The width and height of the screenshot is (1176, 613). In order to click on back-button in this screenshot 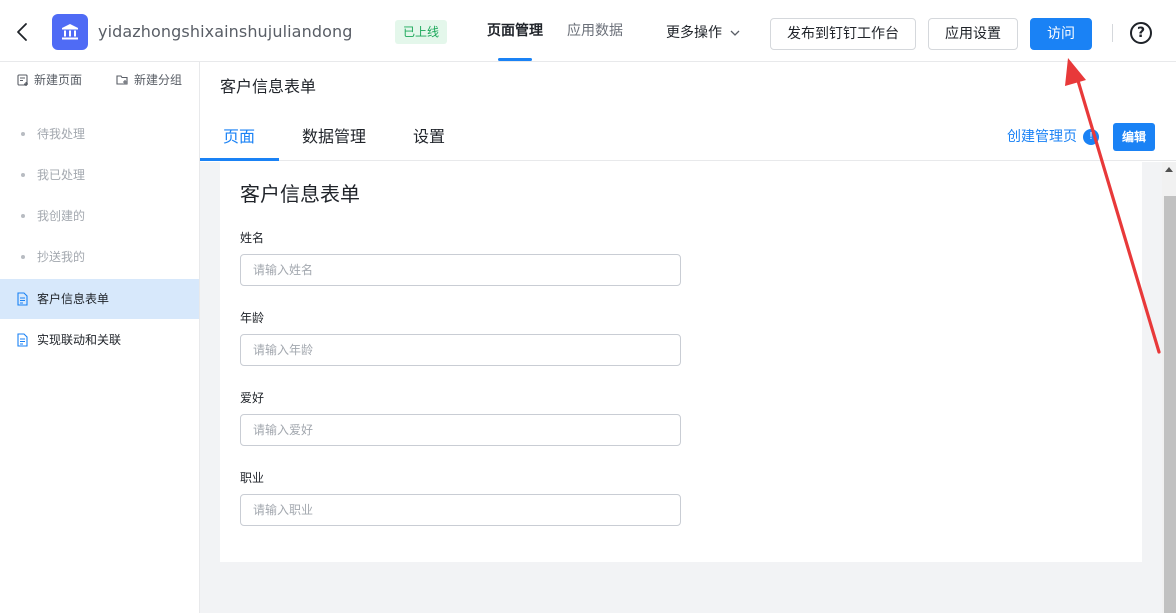, I will do `click(22, 32)`.